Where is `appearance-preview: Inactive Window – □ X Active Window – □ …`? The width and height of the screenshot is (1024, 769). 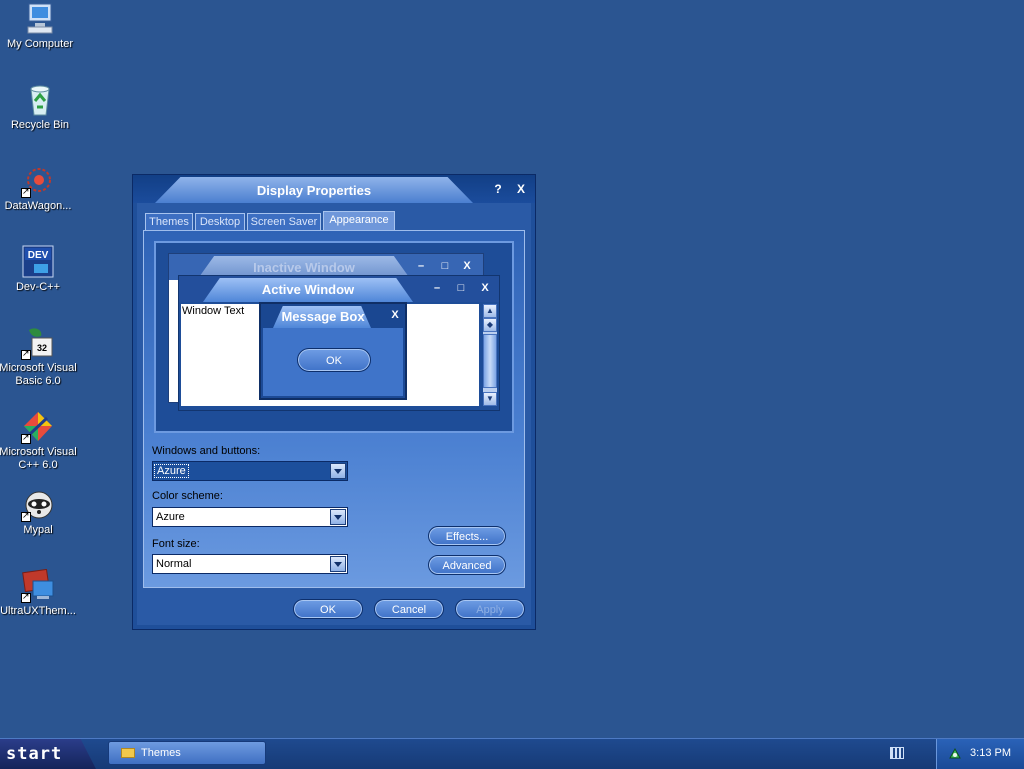 appearance-preview: Inactive Window – □ X Active Window – □ … is located at coordinates (334, 337).